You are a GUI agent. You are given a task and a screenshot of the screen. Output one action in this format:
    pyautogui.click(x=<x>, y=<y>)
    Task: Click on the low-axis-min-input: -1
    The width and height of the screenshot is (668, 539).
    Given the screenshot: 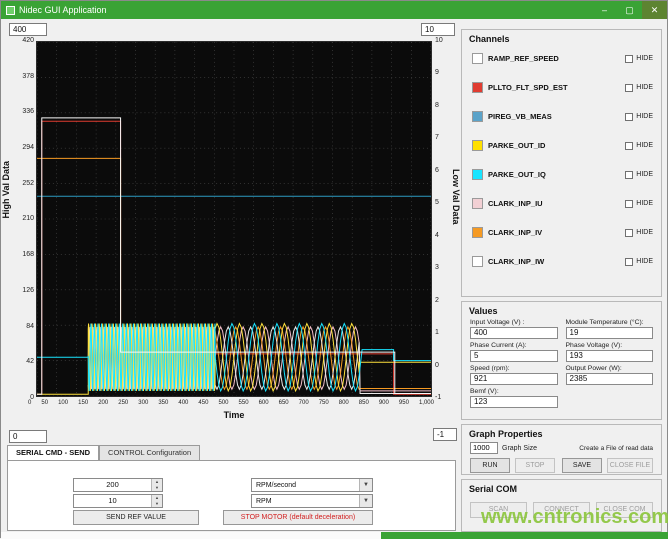 What is the action you would take?
    pyautogui.click(x=445, y=434)
    